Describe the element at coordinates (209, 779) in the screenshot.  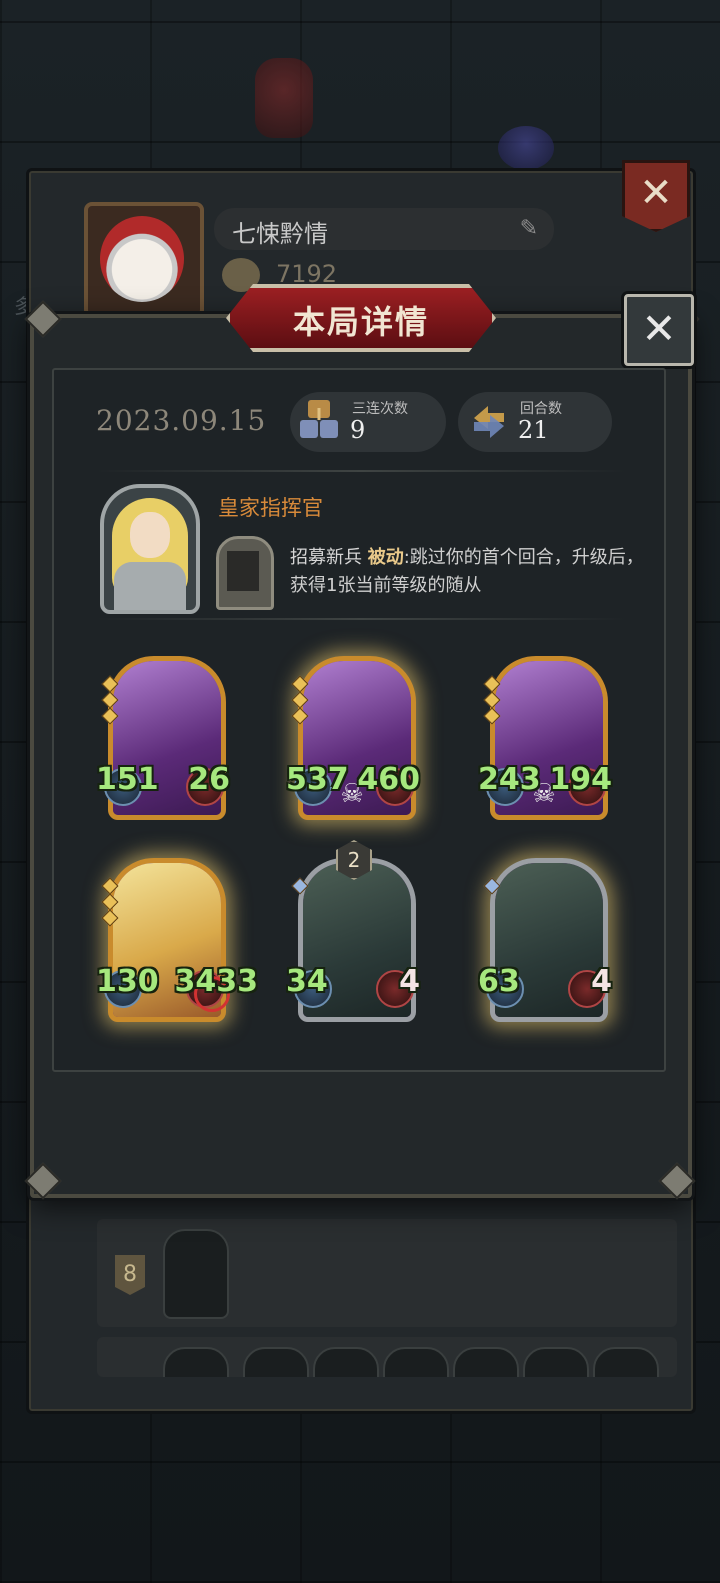
I see `unit-health: 26` at that location.